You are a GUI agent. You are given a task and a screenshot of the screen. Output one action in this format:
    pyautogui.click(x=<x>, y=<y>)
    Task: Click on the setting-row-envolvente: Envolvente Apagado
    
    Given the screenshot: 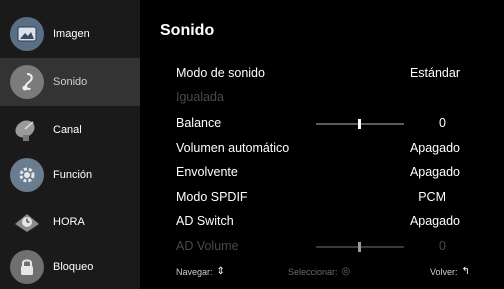 What is the action you would take?
    pyautogui.click(x=326, y=173)
    